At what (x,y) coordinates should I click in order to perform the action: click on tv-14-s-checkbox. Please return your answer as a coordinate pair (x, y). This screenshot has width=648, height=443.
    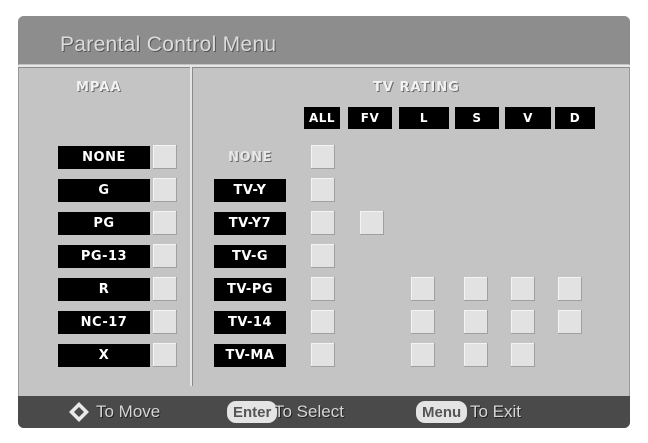
    Looking at the image, I should click on (476, 322).